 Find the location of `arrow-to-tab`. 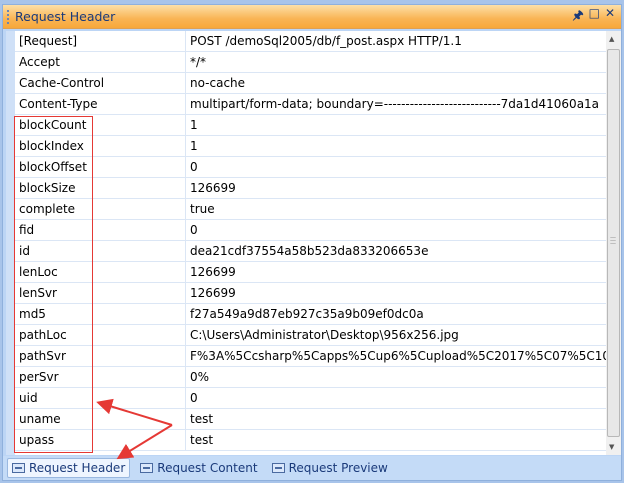

arrow-to-tab is located at coordinates (144, 442).